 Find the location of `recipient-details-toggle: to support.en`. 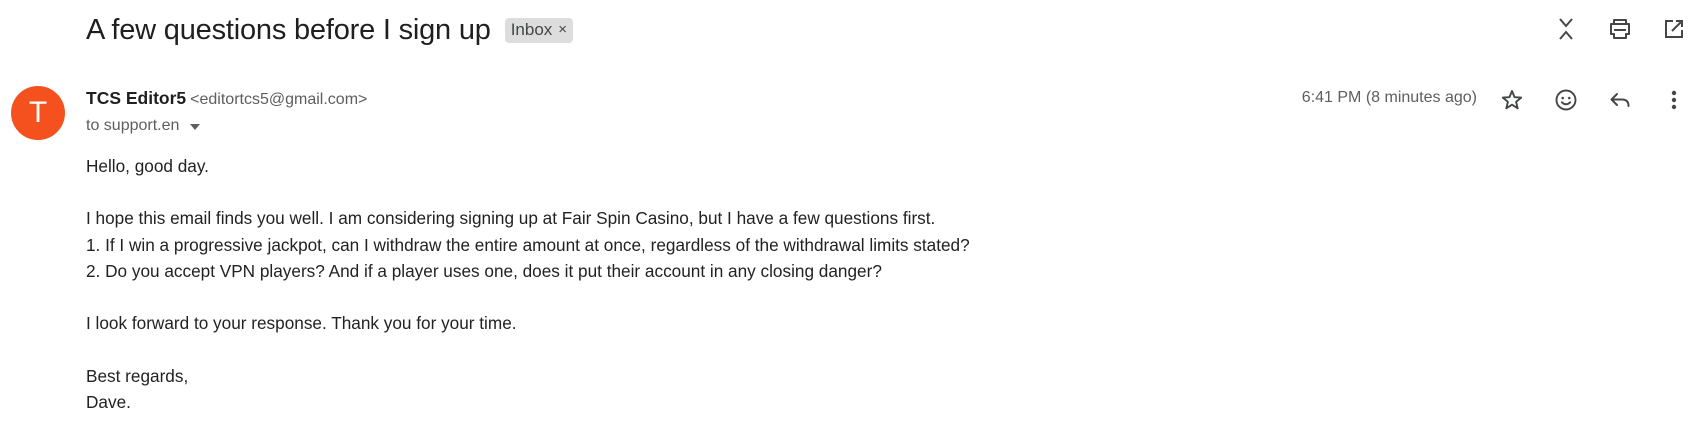

recipient-details-toggle: to support.en is located at coordinates (143, 126).